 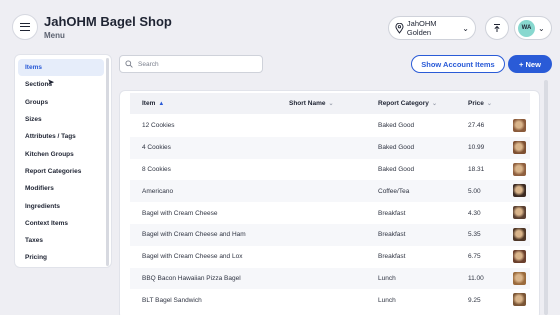 What do you see at coordinates (61, 257) in the screenshot?
I see `sidebar-item-pricing: Pricing` at bounding box center [61, 257].